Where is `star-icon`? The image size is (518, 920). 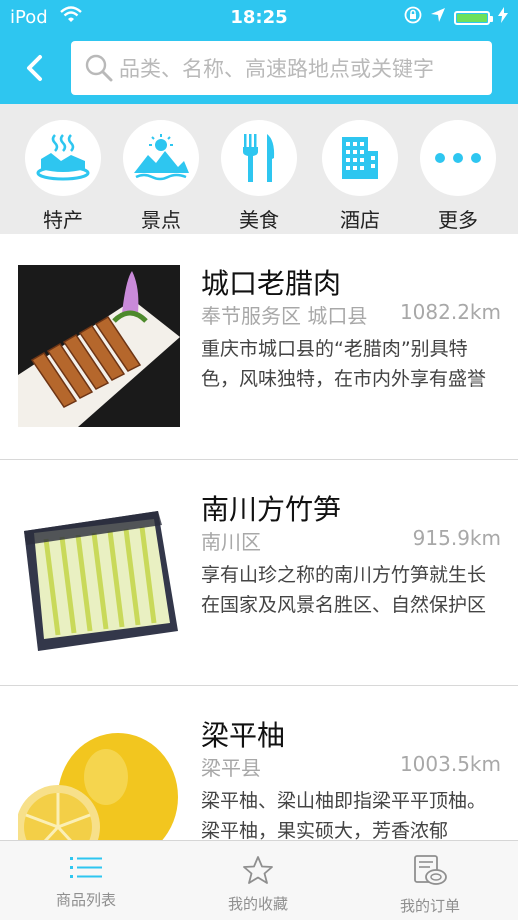
star-icon is located at coordinates (258, 870).